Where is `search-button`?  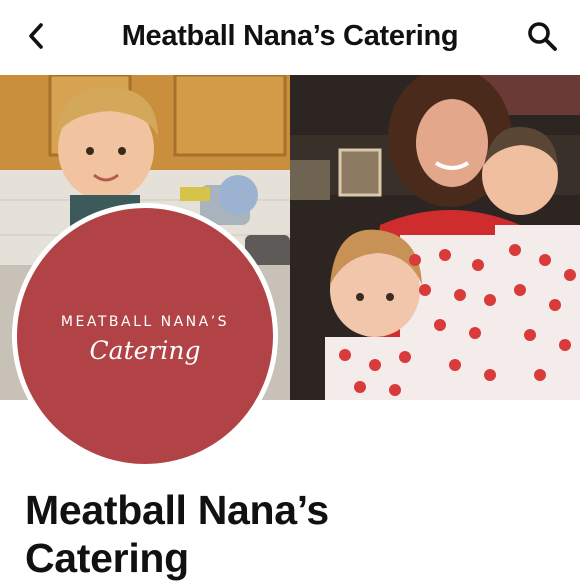
search-button is located at coordinates (542, 36).